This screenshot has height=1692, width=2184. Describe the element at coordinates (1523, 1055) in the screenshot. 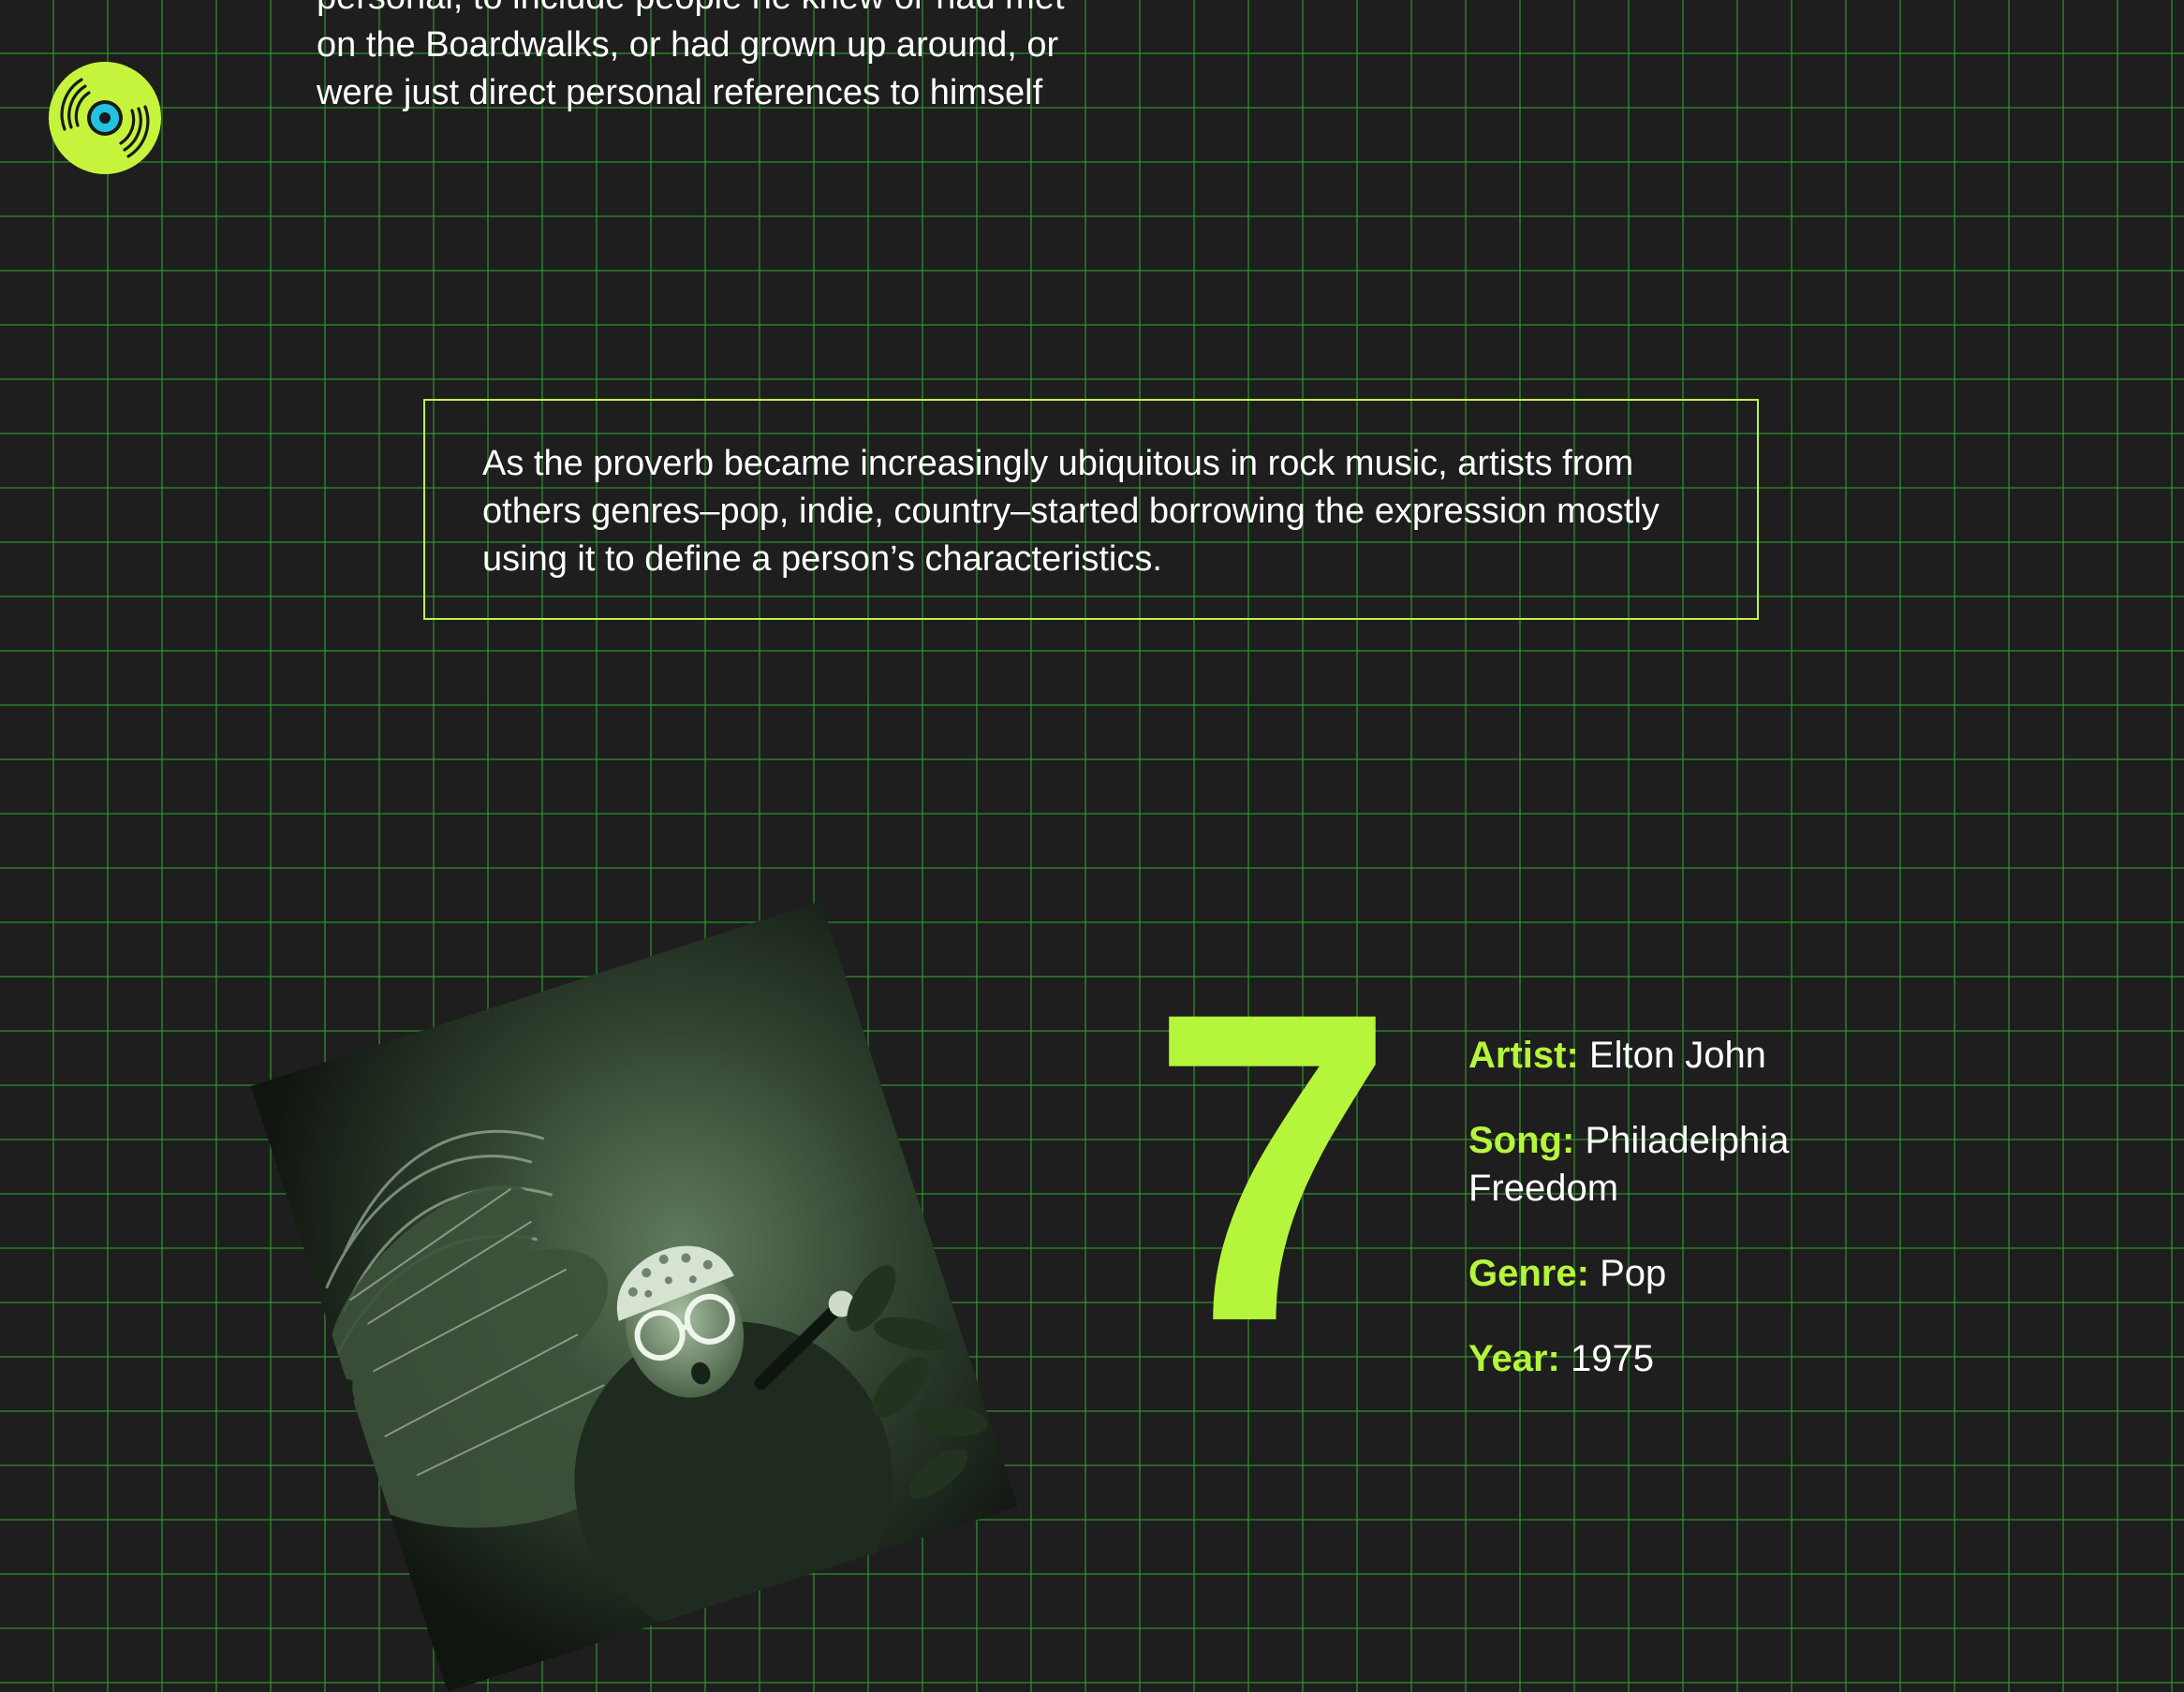

I see `fact-label: Artist:` at that location.